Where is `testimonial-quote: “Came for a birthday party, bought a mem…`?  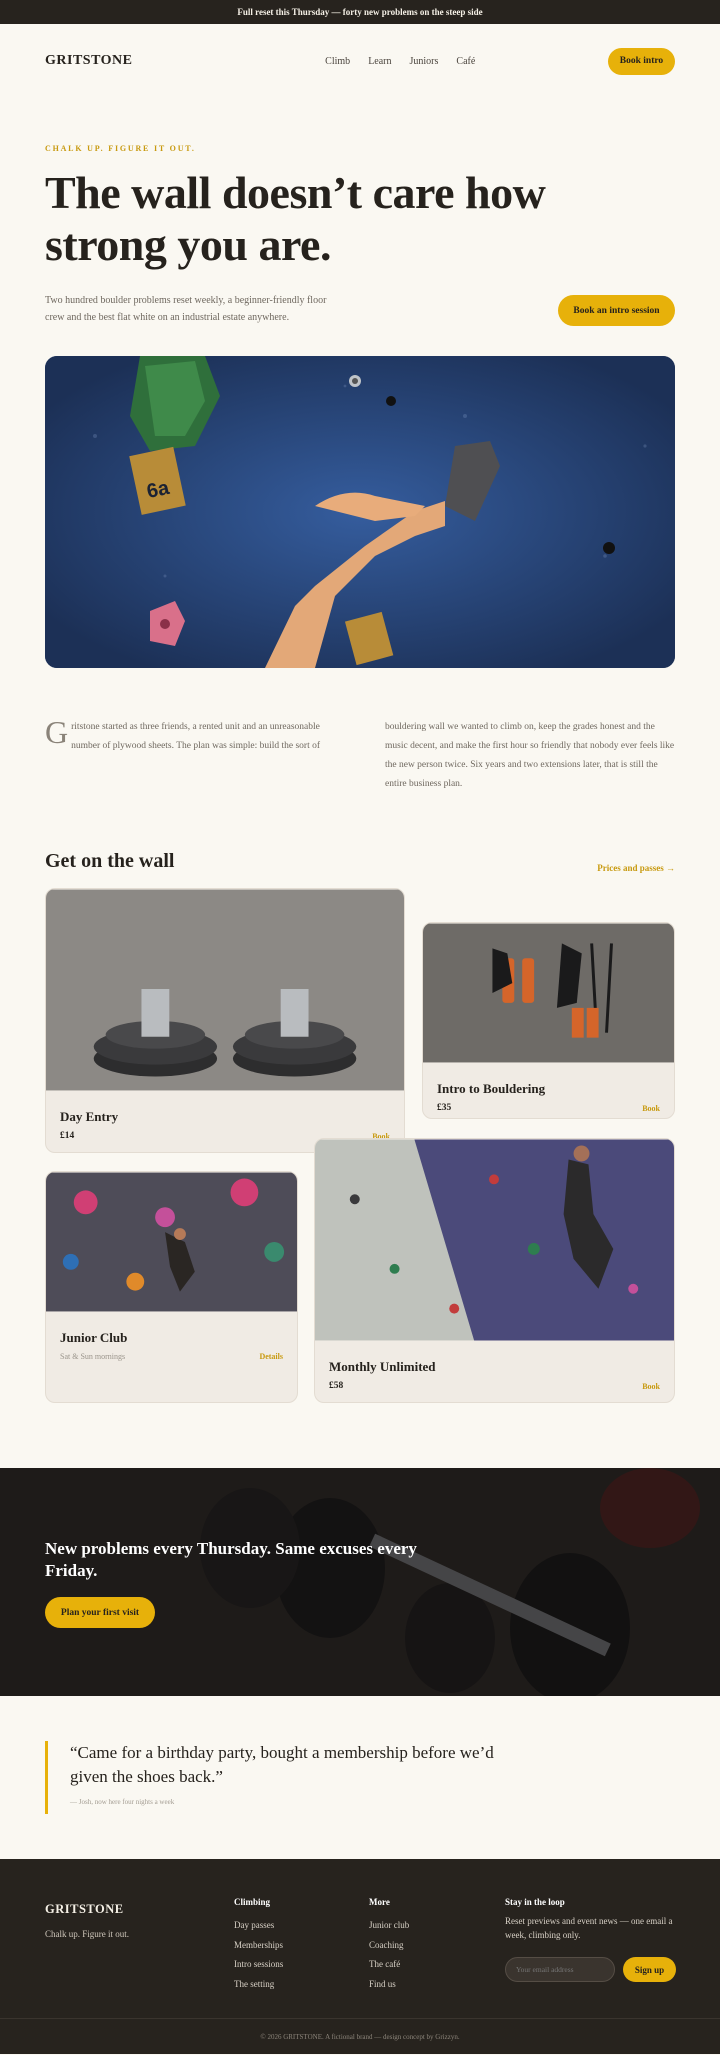
testimonial-quote: “Came for a birthday party, bought a mem… is located at coordinates (282, 1764).